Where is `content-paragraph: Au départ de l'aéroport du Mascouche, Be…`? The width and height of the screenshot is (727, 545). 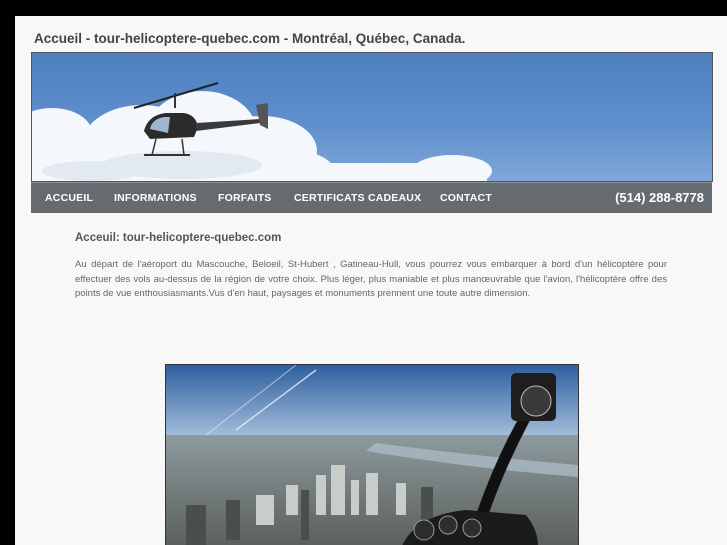 content-paragraph: Au départ de l'aéroport du Mascouche, Be… is located at coordinates (371, 279).